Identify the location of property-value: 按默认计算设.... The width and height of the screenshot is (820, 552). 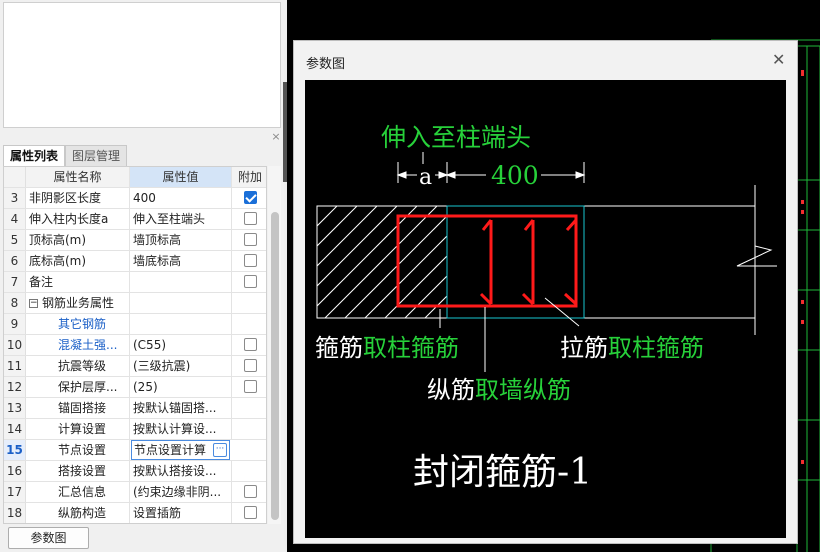
(181, 429).